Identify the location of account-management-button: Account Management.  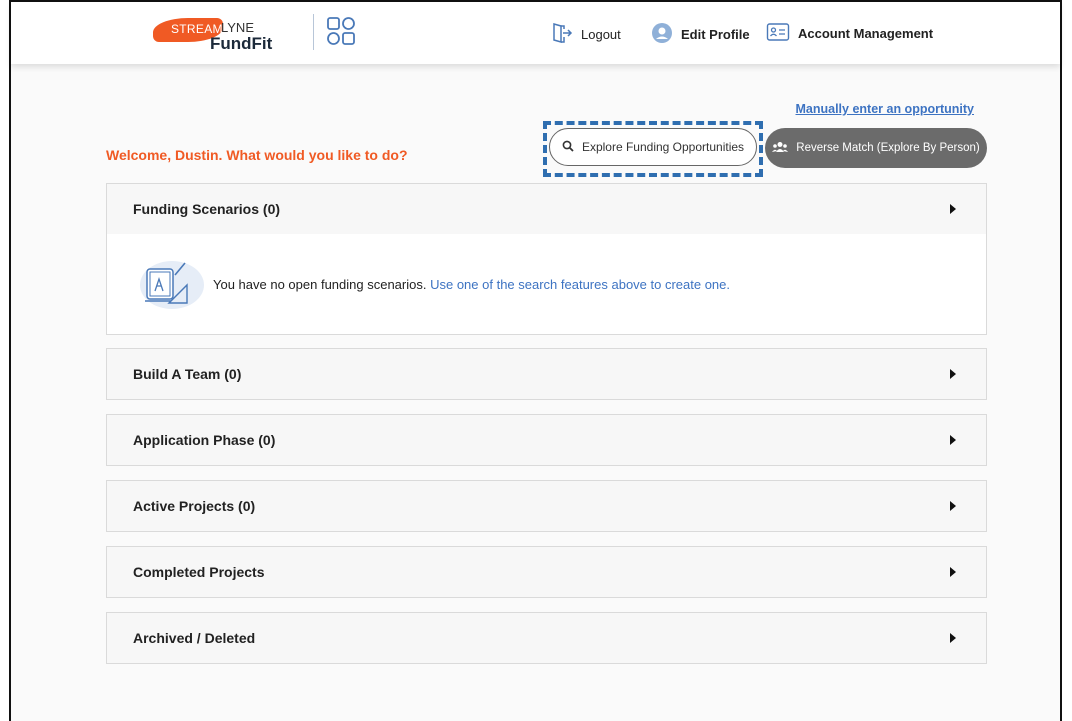
(849, 33).